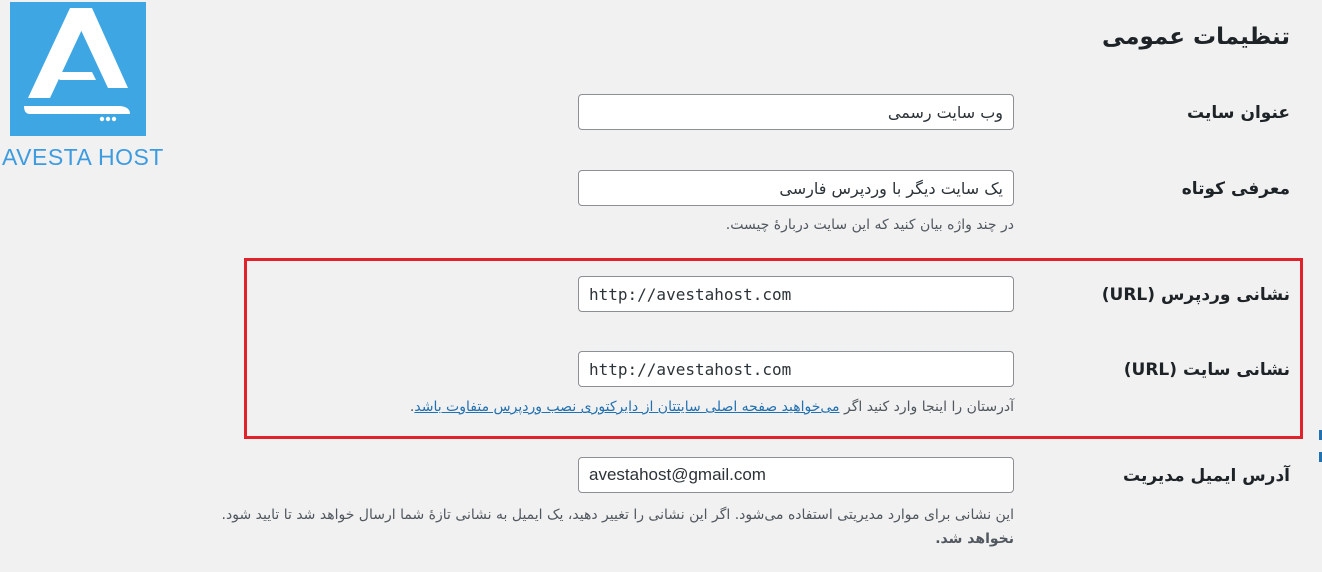 The width and height of the screenshot is (1322, 572). Describe the element at coordinates (1195, 295) in the screenshot. I see `wordpress-url-label: نشانی وردپرس (URL)` at that location.